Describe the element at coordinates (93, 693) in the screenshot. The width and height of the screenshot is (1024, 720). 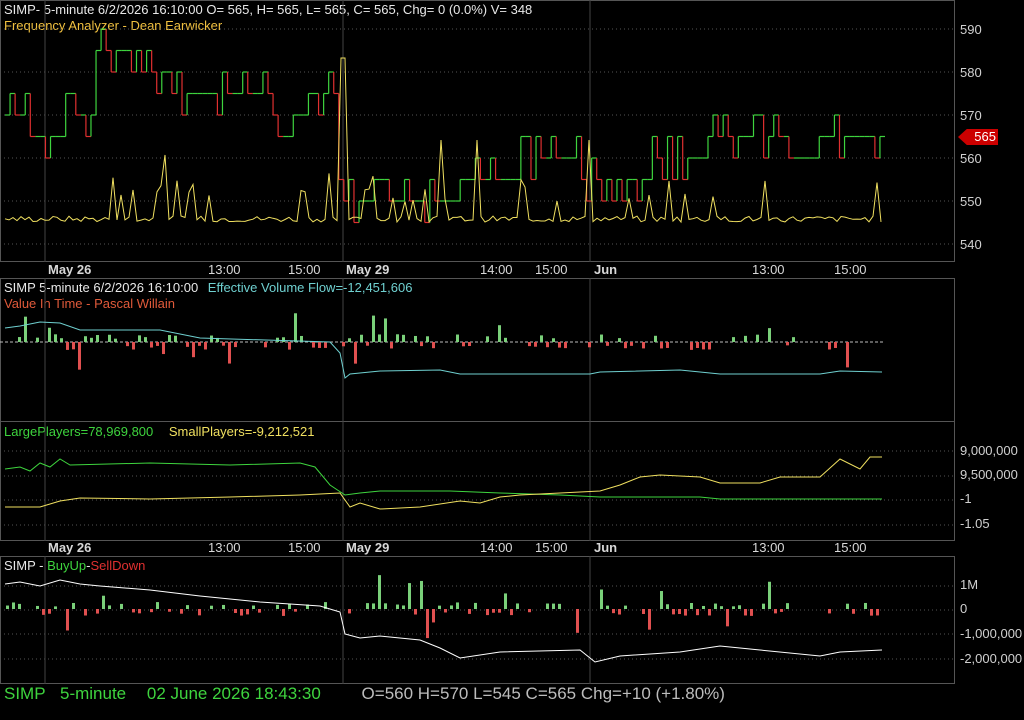
I see `status-interval: 5-minute` at that location.